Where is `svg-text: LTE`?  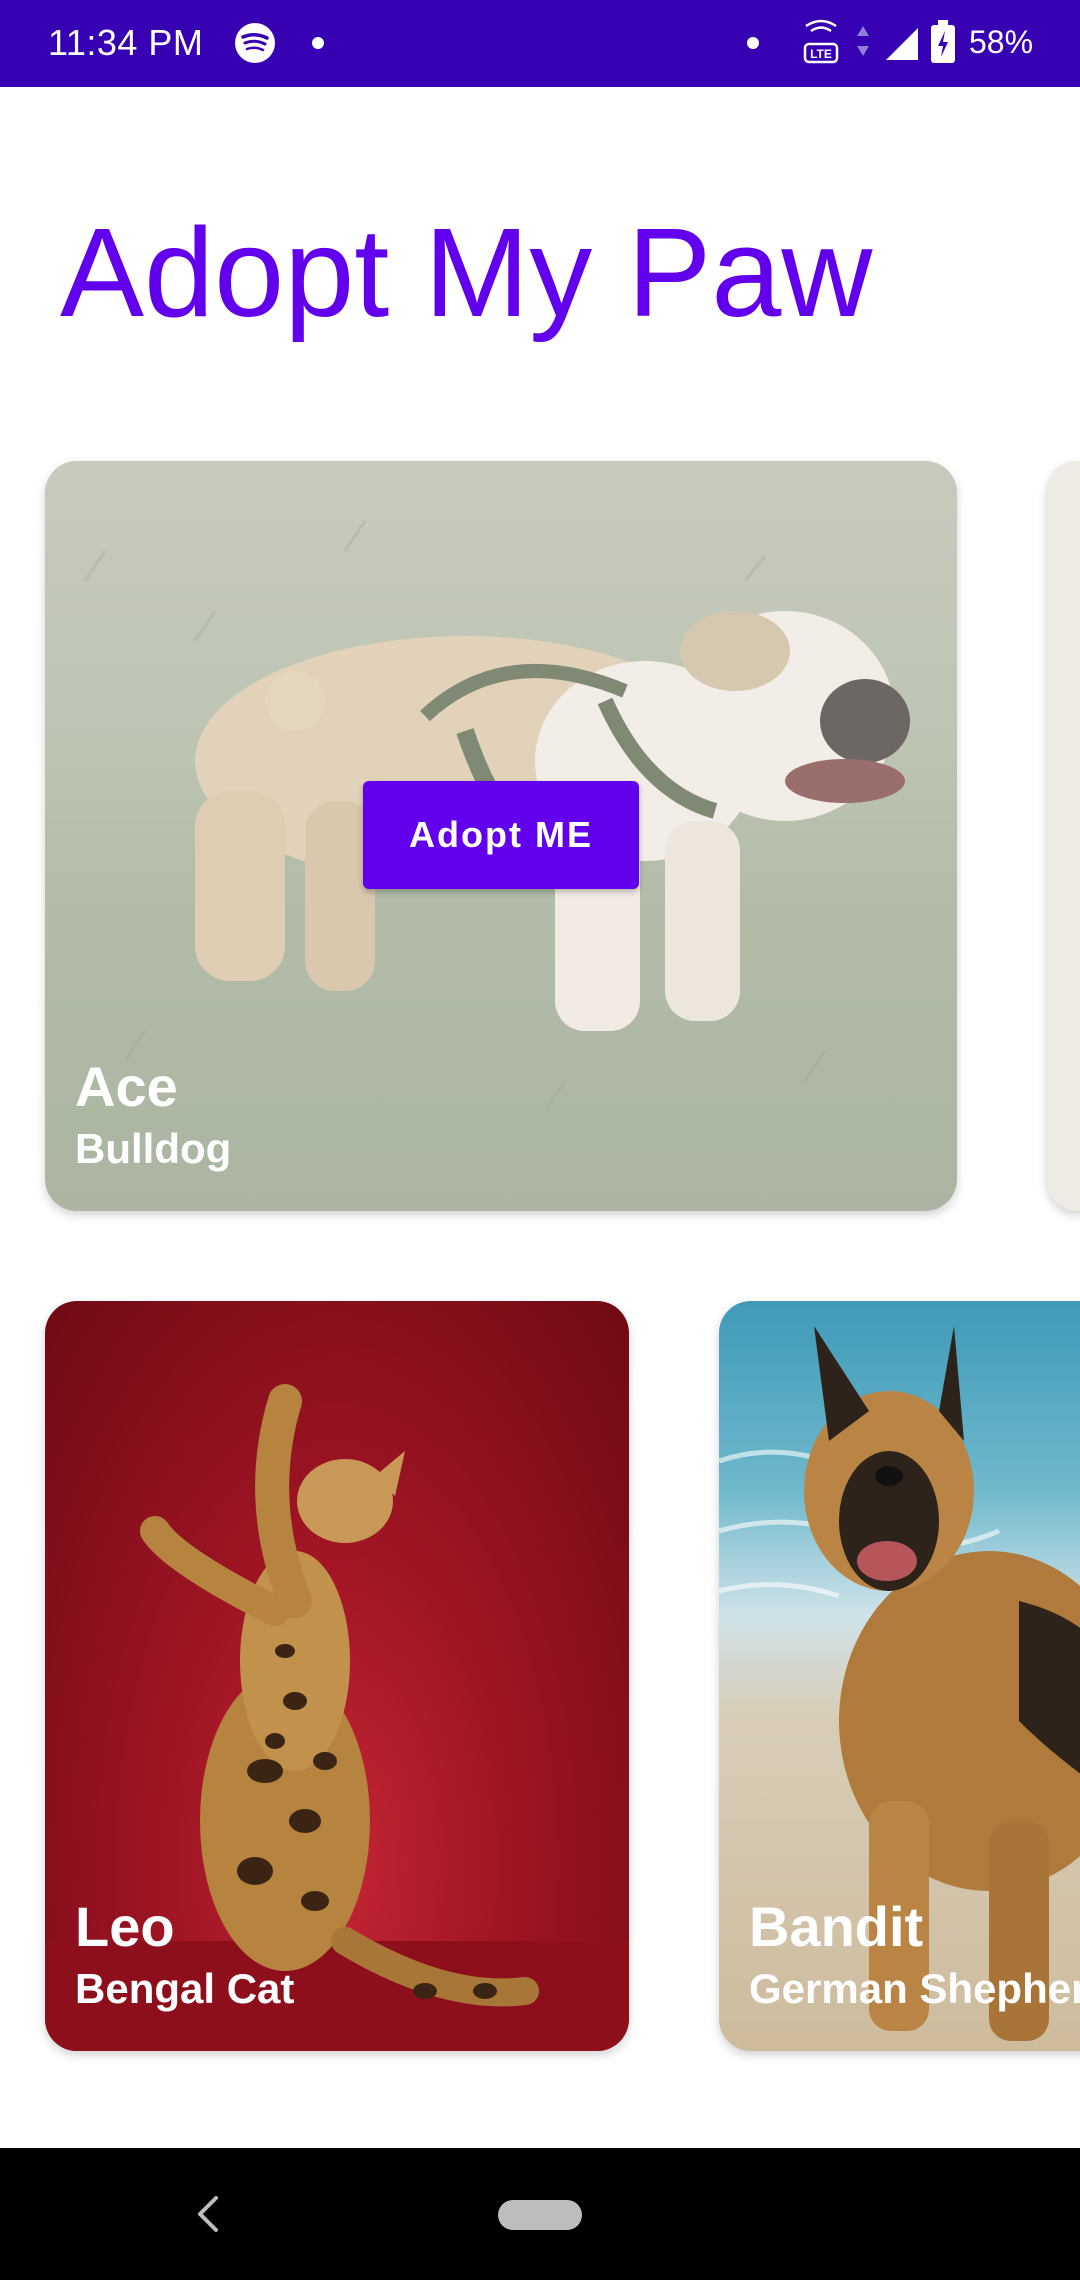 svg-text: LTE is located at coordinates (821, 54).